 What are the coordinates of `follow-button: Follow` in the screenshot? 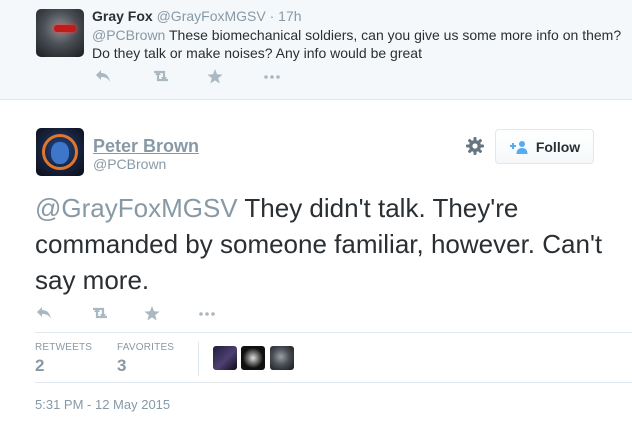 It's located at (544, 146).